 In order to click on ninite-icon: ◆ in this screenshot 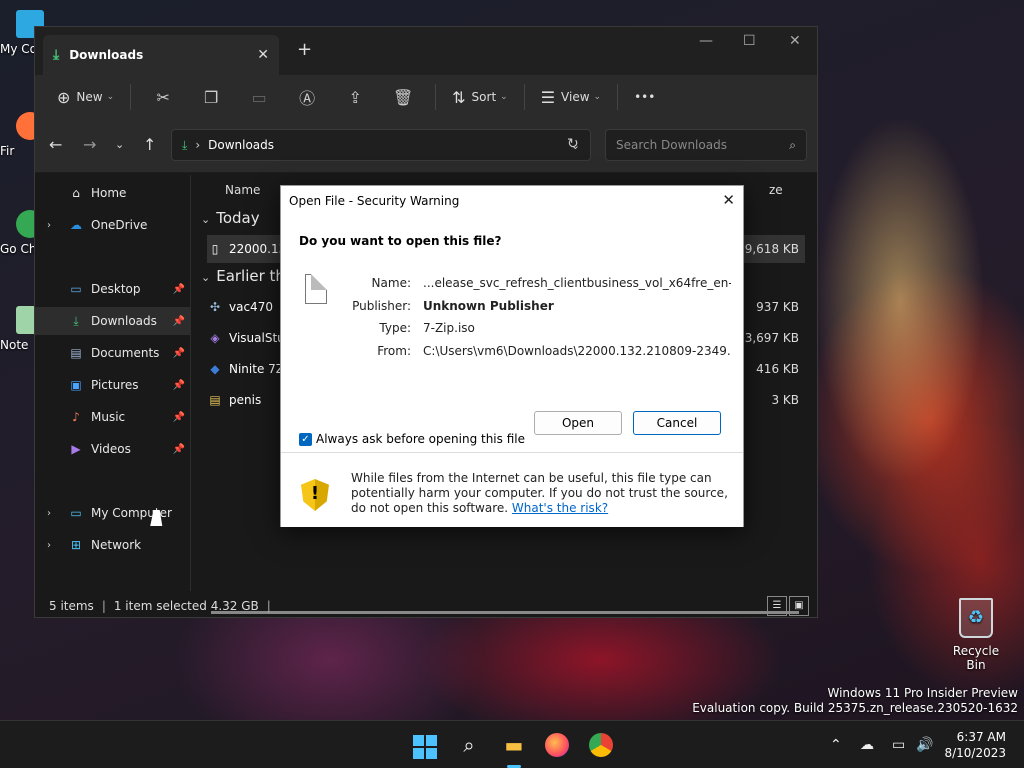, I will do `click(215, 369)`.